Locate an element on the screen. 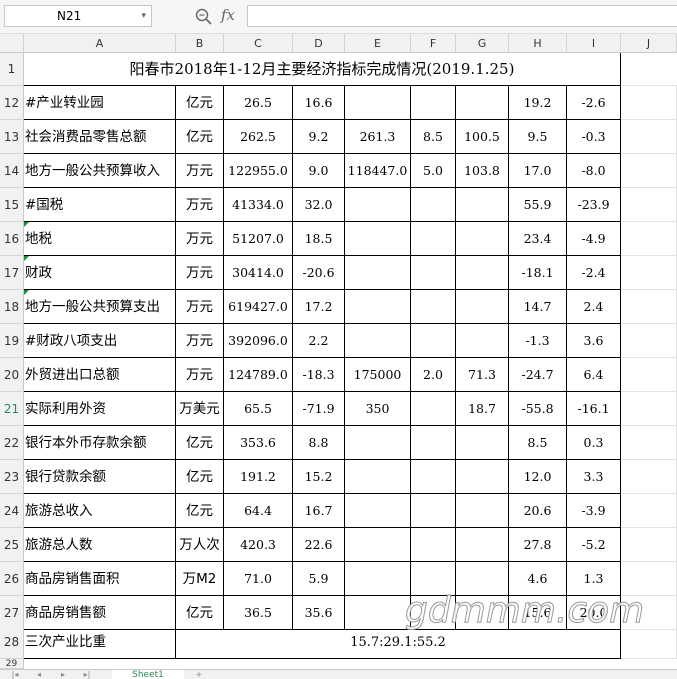  value-cell: 5.9 is located at coordinates (319, 579).